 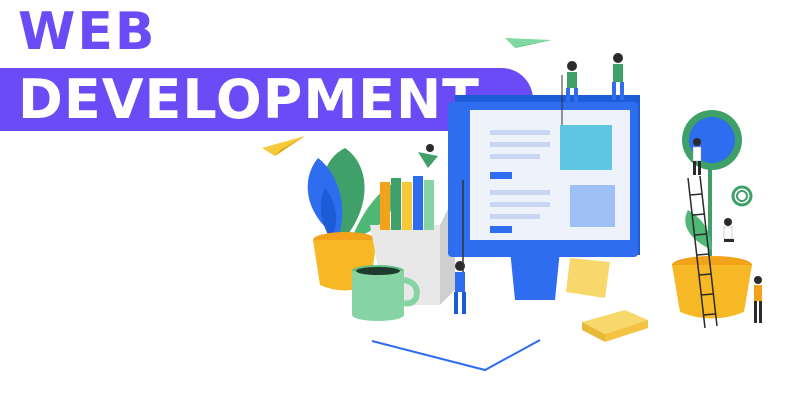 I want to click on person-standing-right, so click(x=758, y=299).